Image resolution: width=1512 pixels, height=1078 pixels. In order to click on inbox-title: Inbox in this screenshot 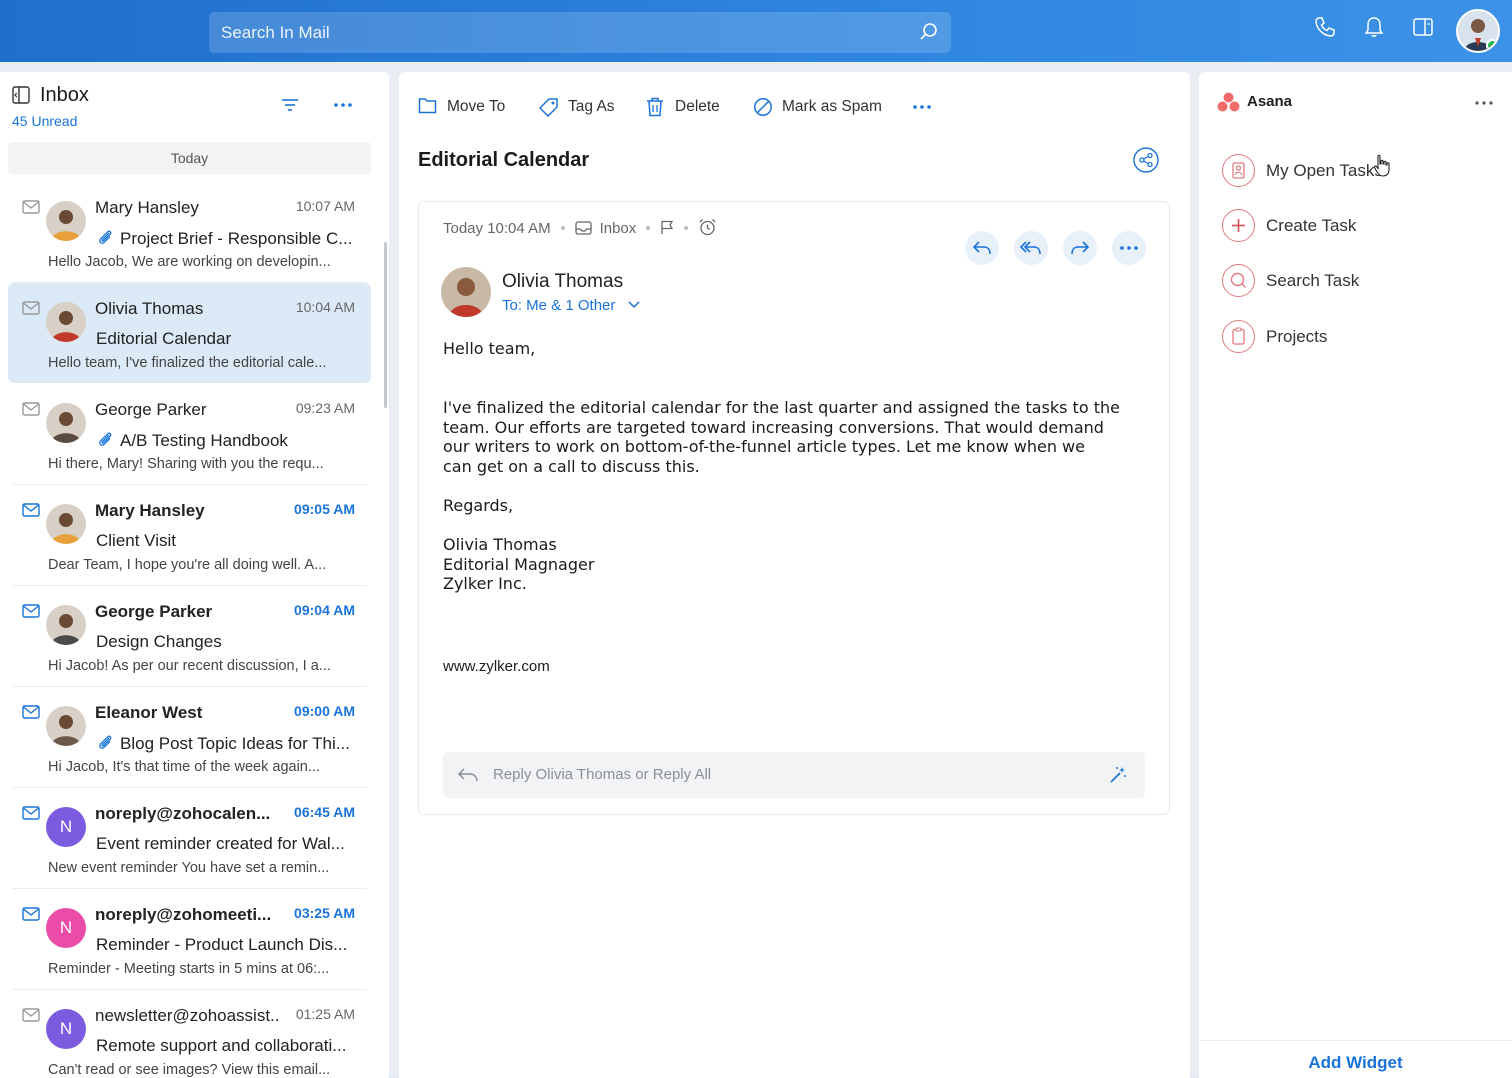, I will do `click(64, 95)`.